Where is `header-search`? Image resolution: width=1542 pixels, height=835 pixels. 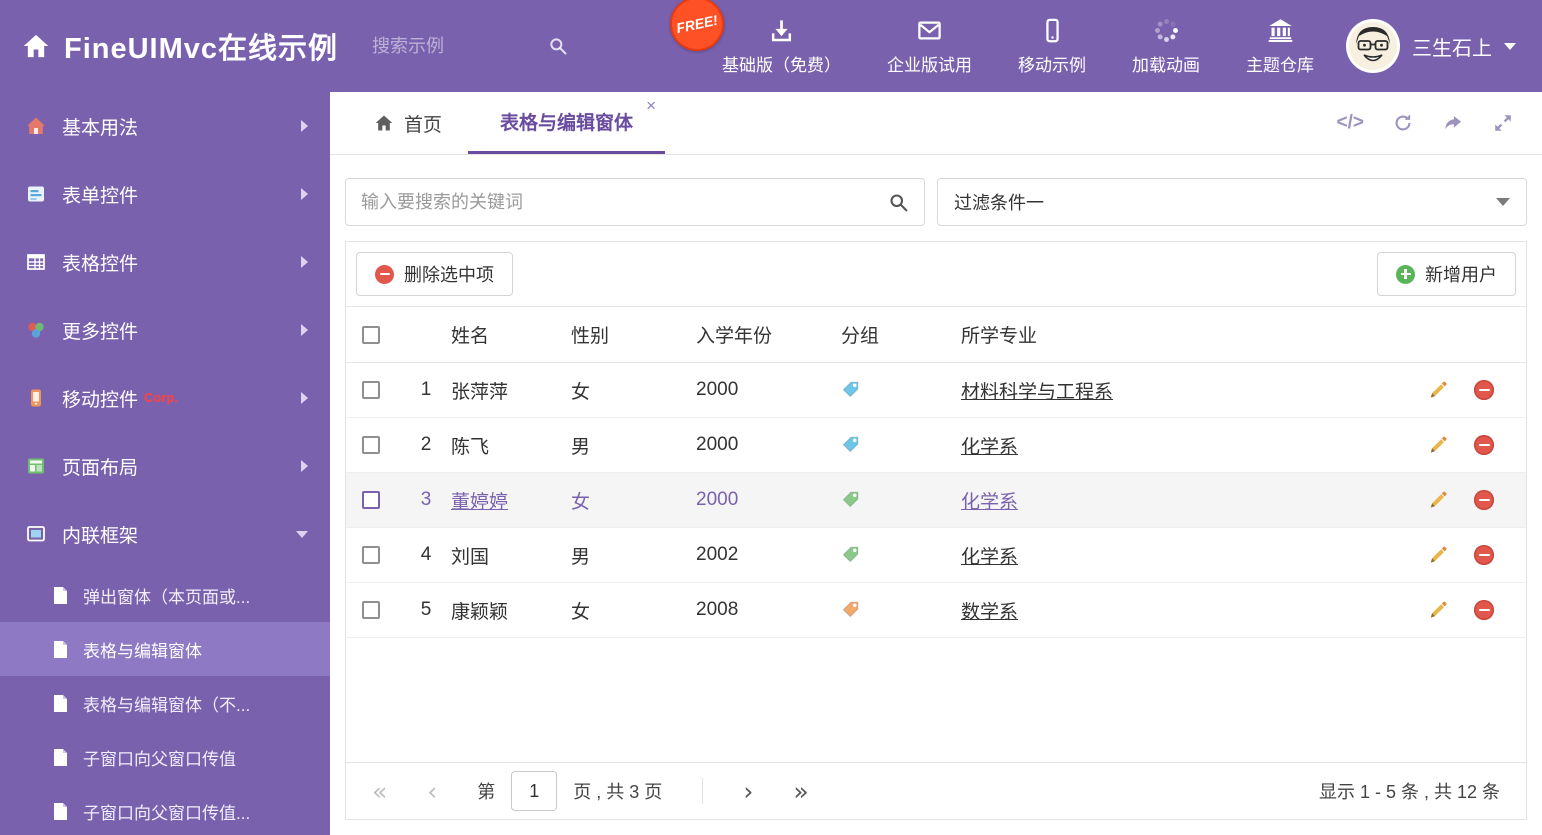 header-search is located at coordinates (472, 46).